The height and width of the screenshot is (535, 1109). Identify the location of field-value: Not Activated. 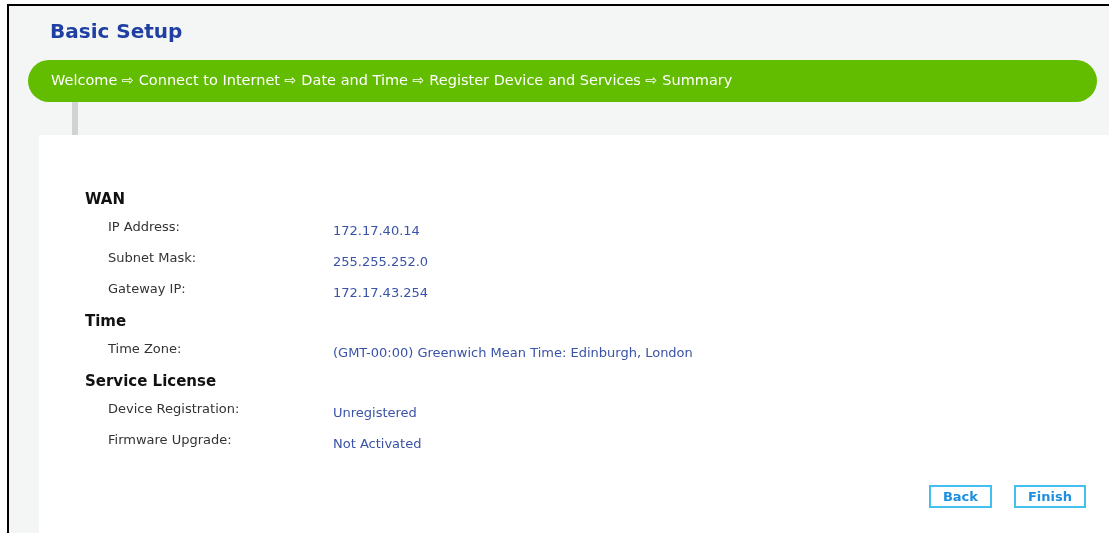
(377, 443).